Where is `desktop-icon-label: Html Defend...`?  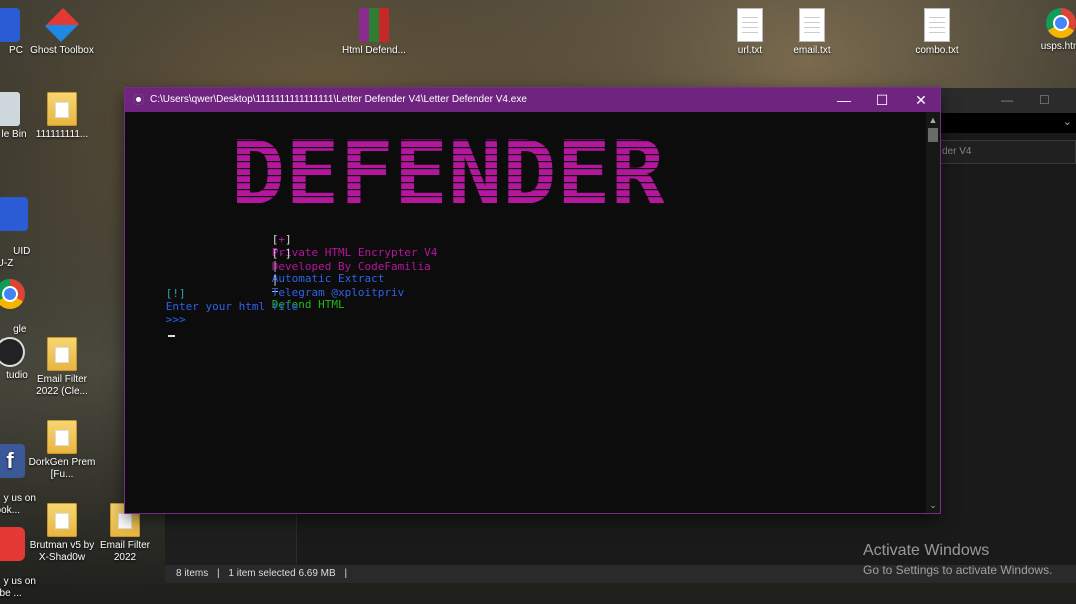 desktop-icon-label: Html Defend... is located at coordinates (374, 50).